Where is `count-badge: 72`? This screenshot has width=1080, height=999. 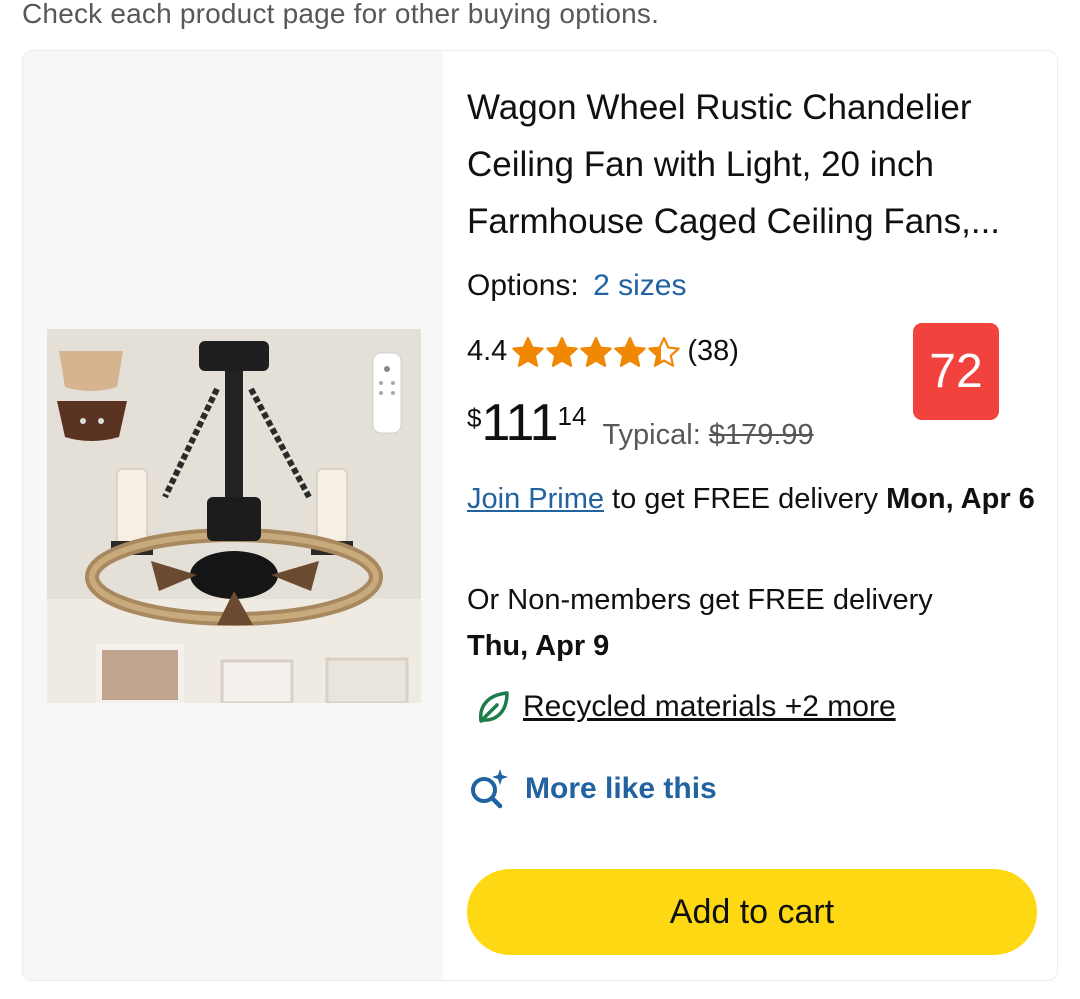 count-badge: 72 is located at coordinates (956, 371).